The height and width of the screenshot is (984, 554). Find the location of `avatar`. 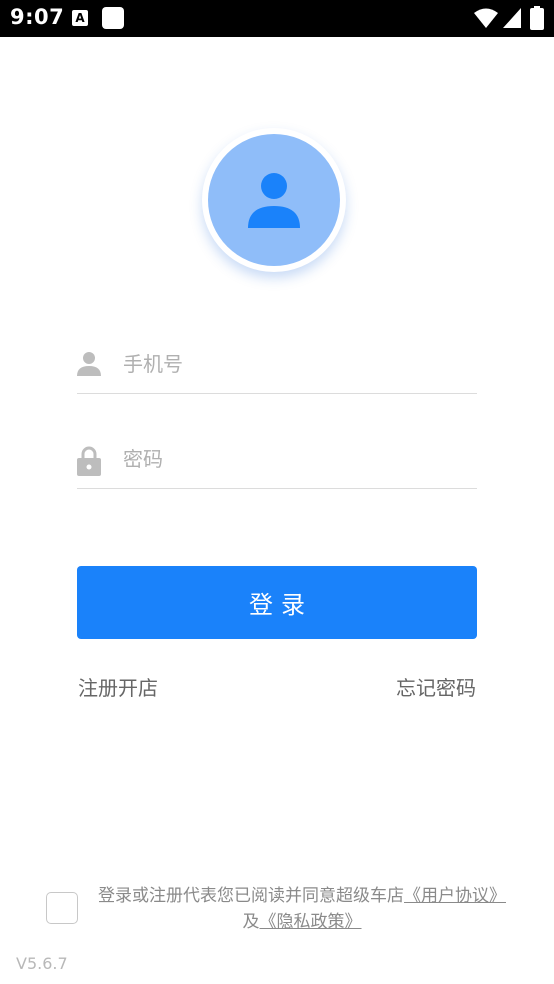

avatar is located at coordinates (274, 200).